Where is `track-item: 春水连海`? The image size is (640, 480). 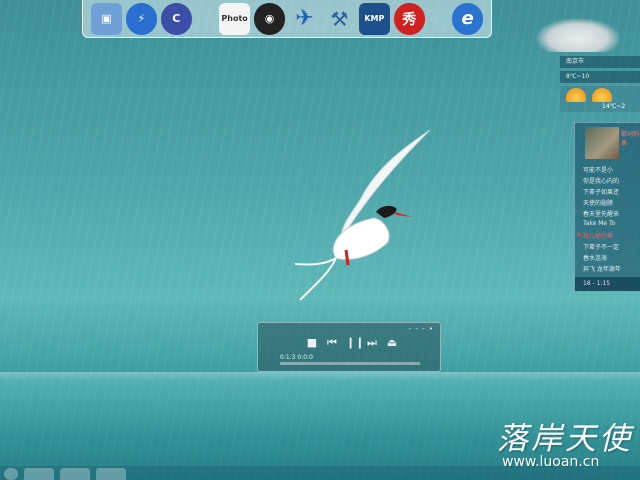
track-item: 春水连海 is located at coordinates (595, 257).